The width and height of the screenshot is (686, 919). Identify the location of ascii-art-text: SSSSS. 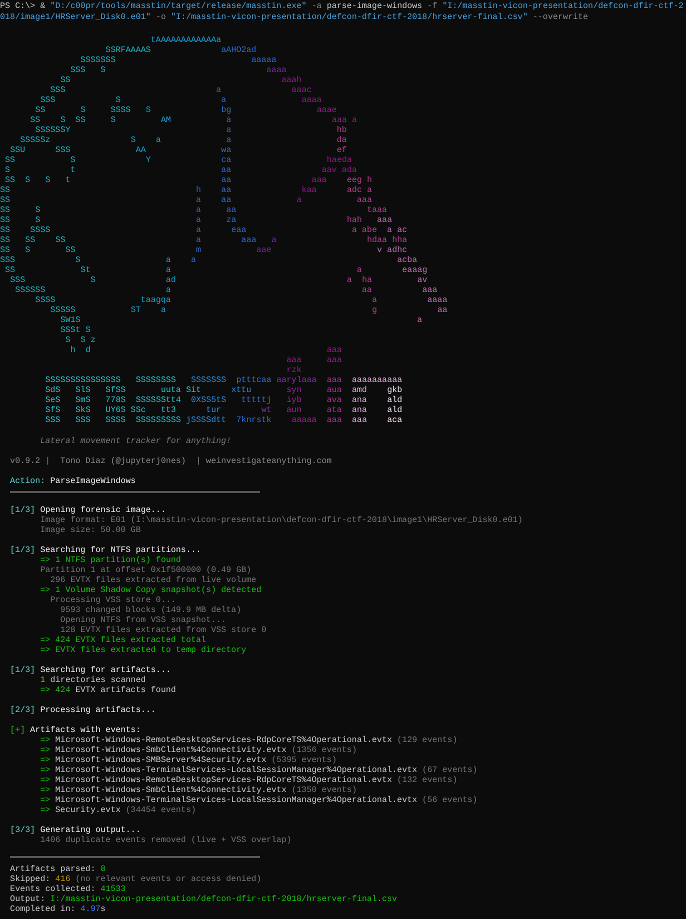
(63, 310).